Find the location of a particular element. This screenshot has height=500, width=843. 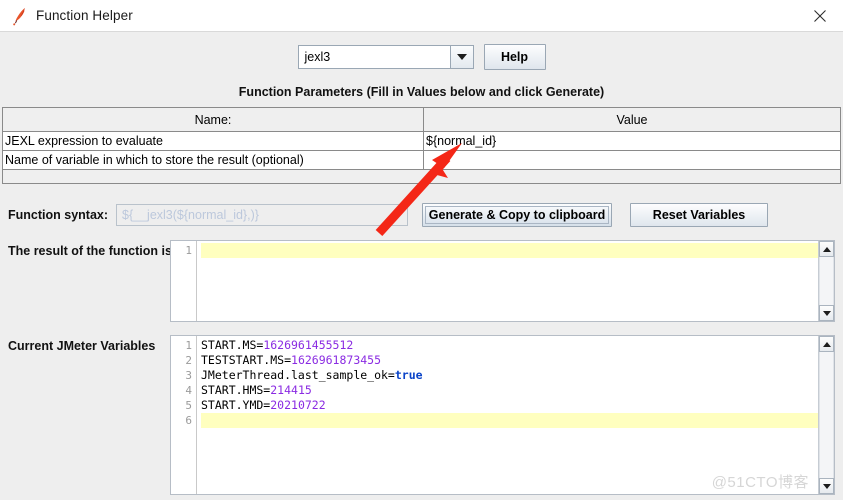

variables-scrollbar is located at coordinates (826, 415).